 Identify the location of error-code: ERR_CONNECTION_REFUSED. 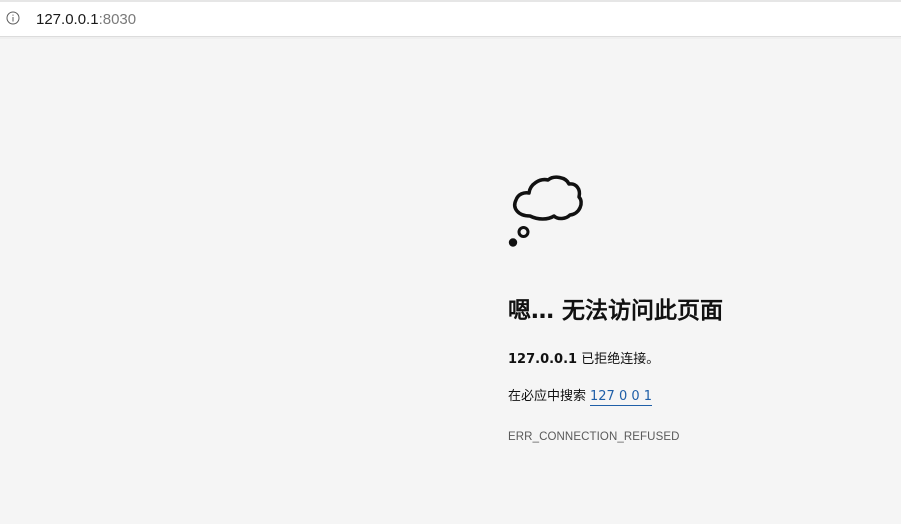
(594, 437).